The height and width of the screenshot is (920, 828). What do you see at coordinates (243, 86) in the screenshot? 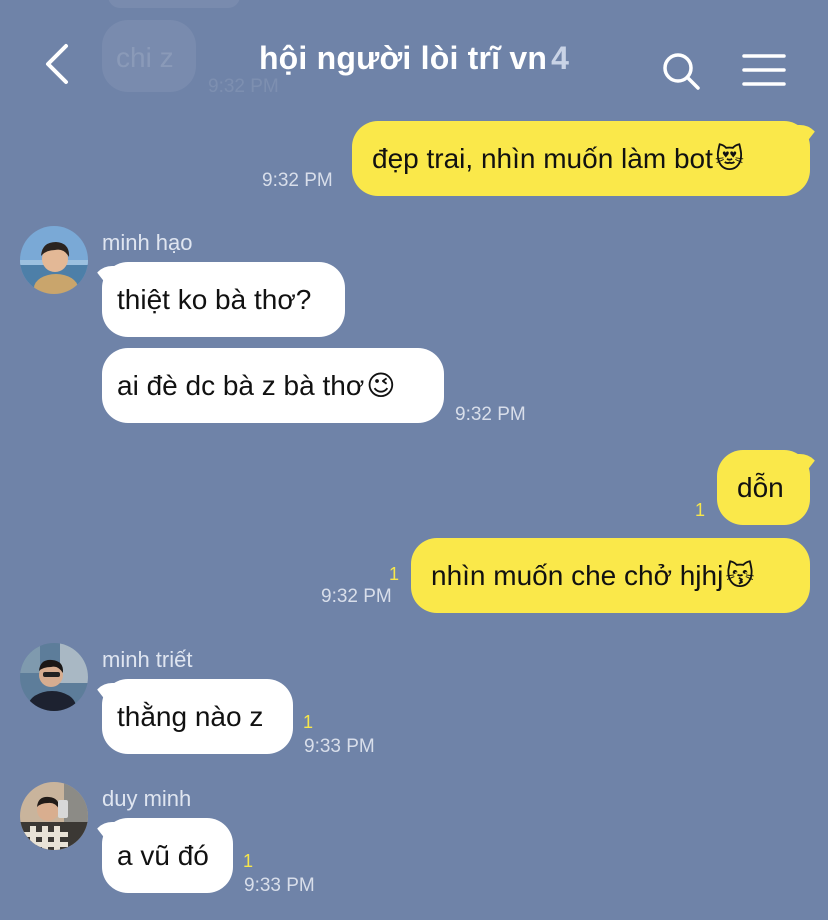
I see `faded-message-time: 9:32 PM` at bounding box center [243, 86].